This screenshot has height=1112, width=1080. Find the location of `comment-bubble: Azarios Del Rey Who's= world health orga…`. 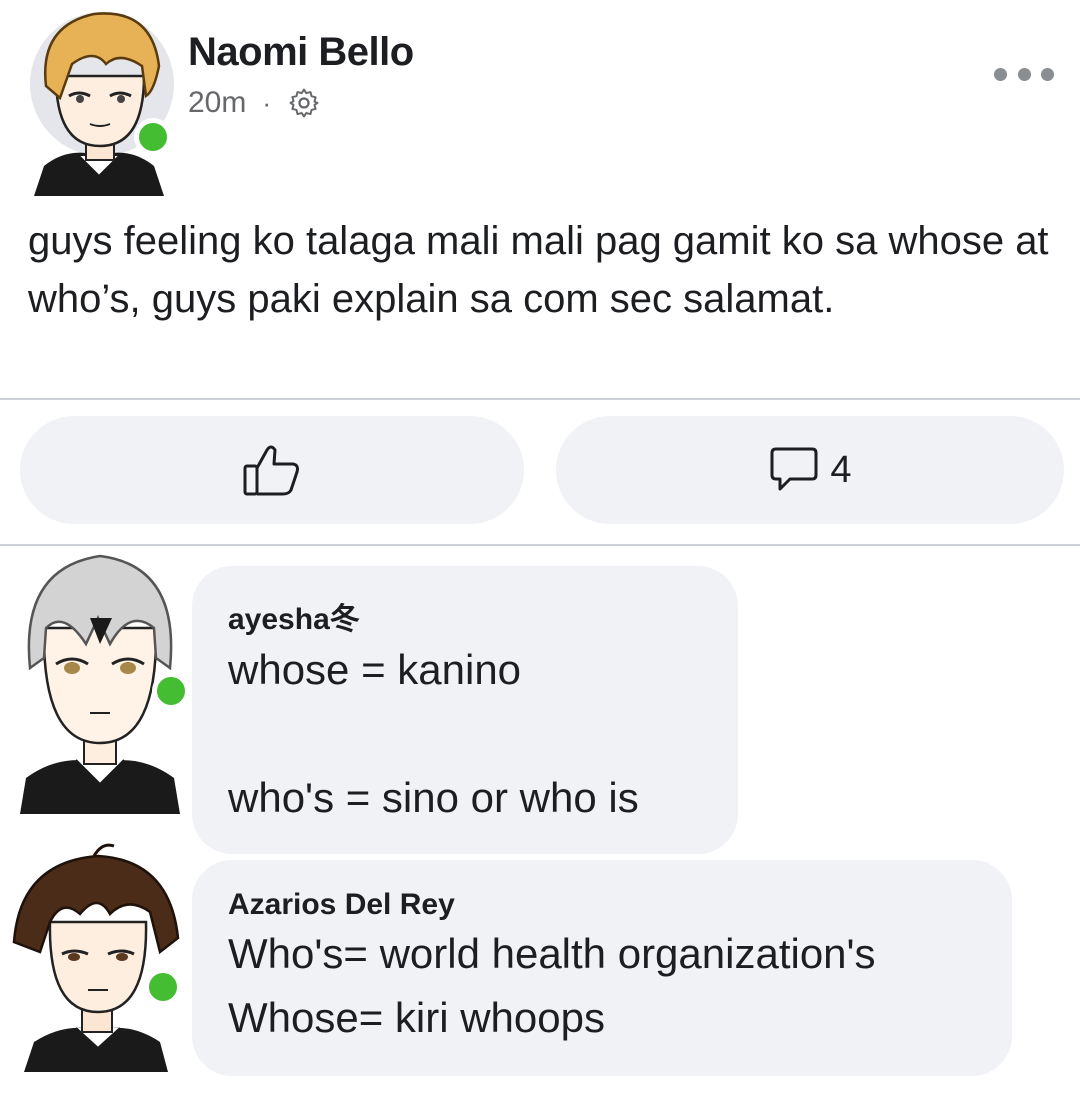

comment-bubble: Azarios Del Rey Who's= world health orga… is located at coordinates (602, 968).